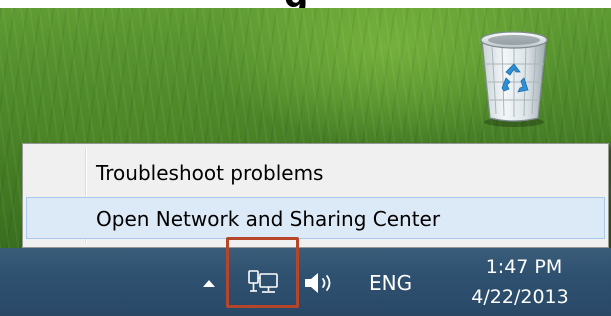 Image resolution: width=611 pixels, height=316 pixels. Describe the element at coordinates (296, 4) in the screenshot. I see `page-header-text: g` at that location.